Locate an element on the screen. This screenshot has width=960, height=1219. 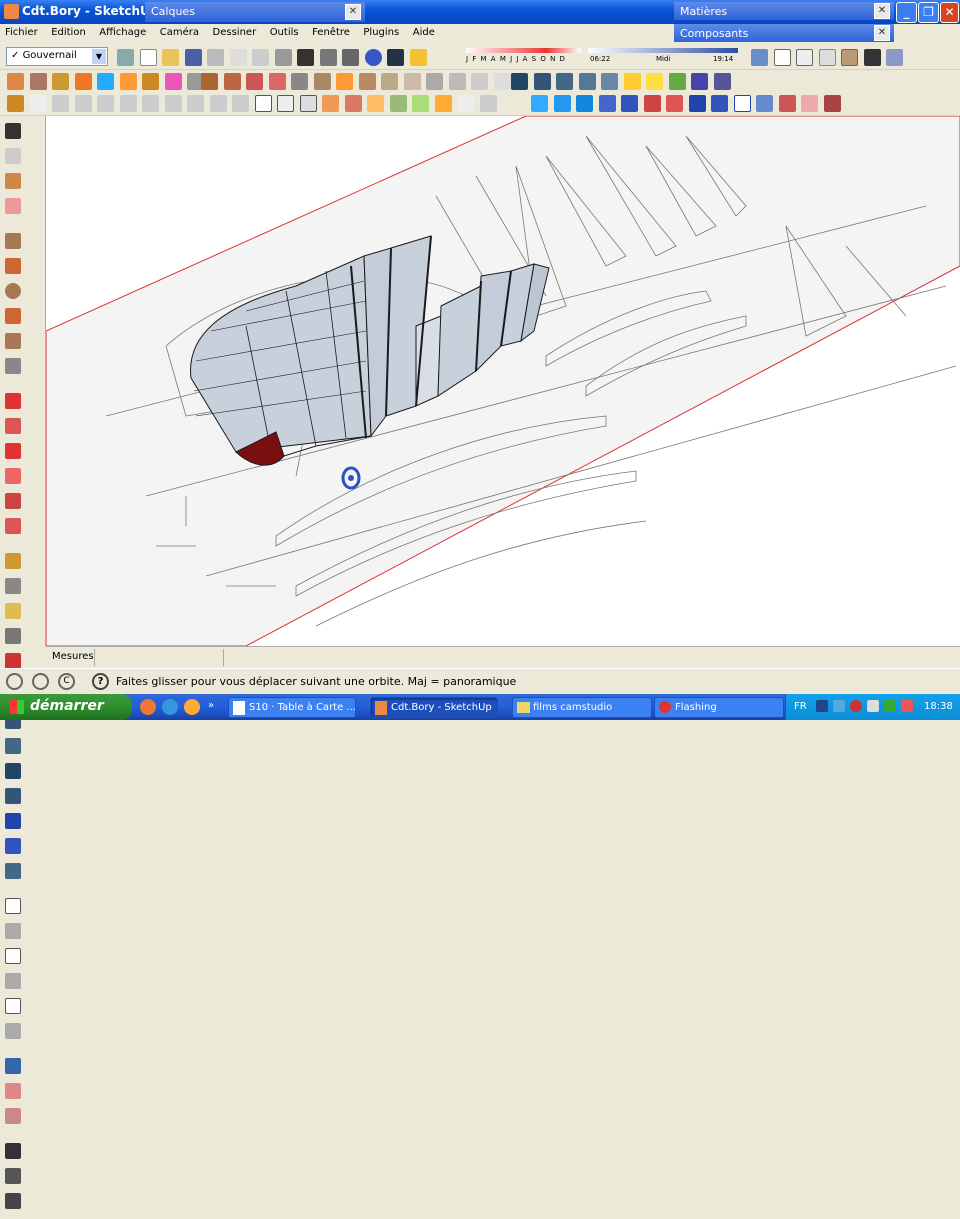
menu-outils: Outils is located at coordinates (284, 32).